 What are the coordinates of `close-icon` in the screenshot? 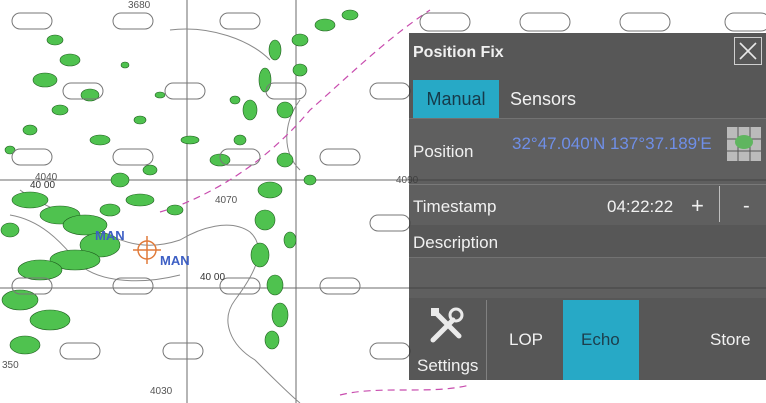 It's located at (748, 51).